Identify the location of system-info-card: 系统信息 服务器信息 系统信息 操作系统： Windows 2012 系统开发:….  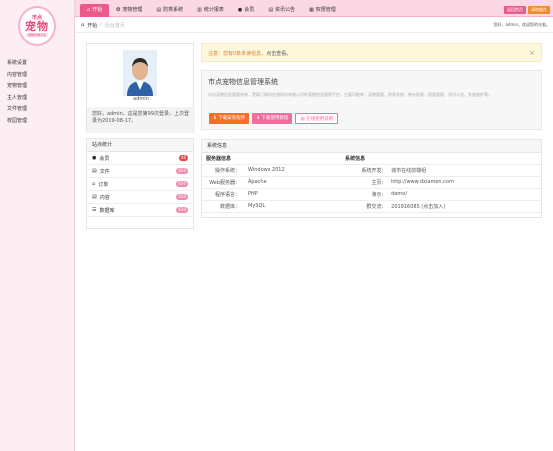
(371, 178).